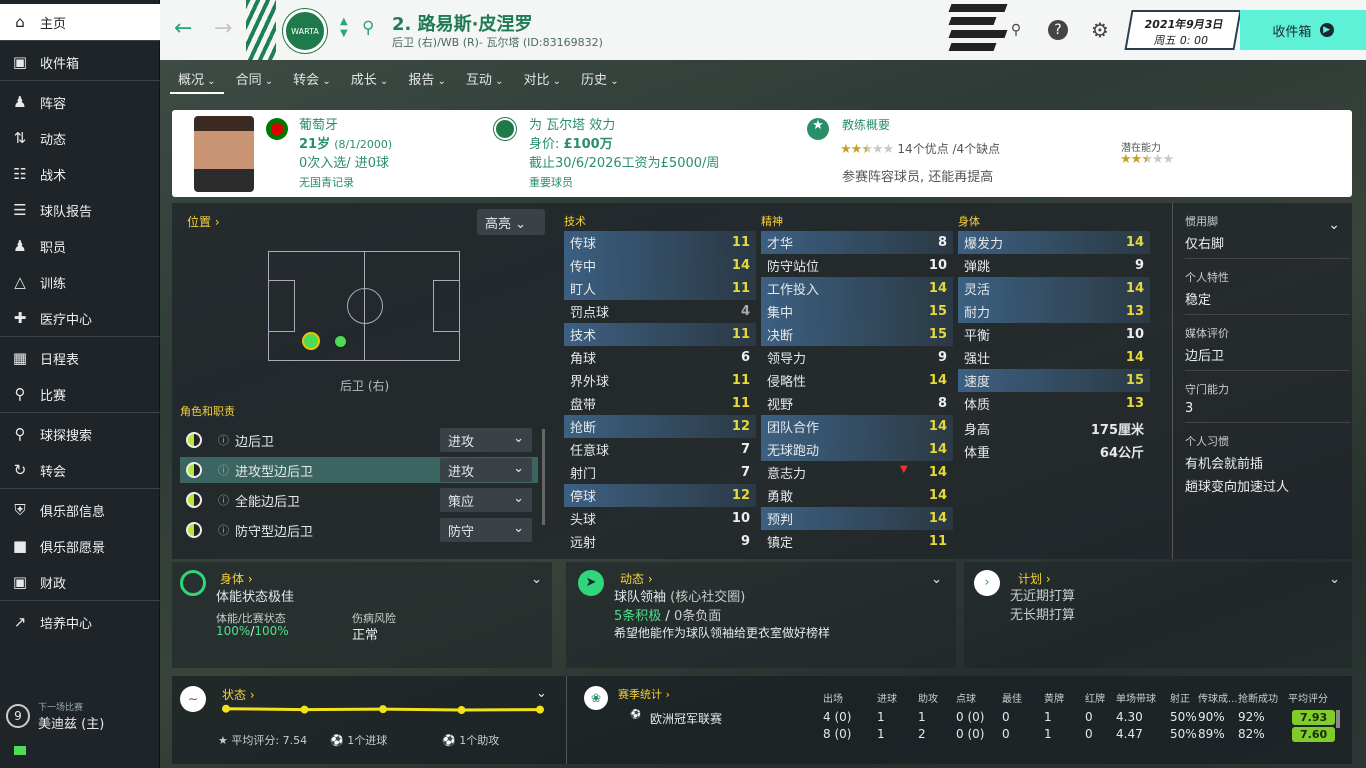 The width and height of the screenshot is (1366, 768). Describe the element at coordinates (345, 125) in the screenshot. I see `nationality: 葡萄牙` at that location.